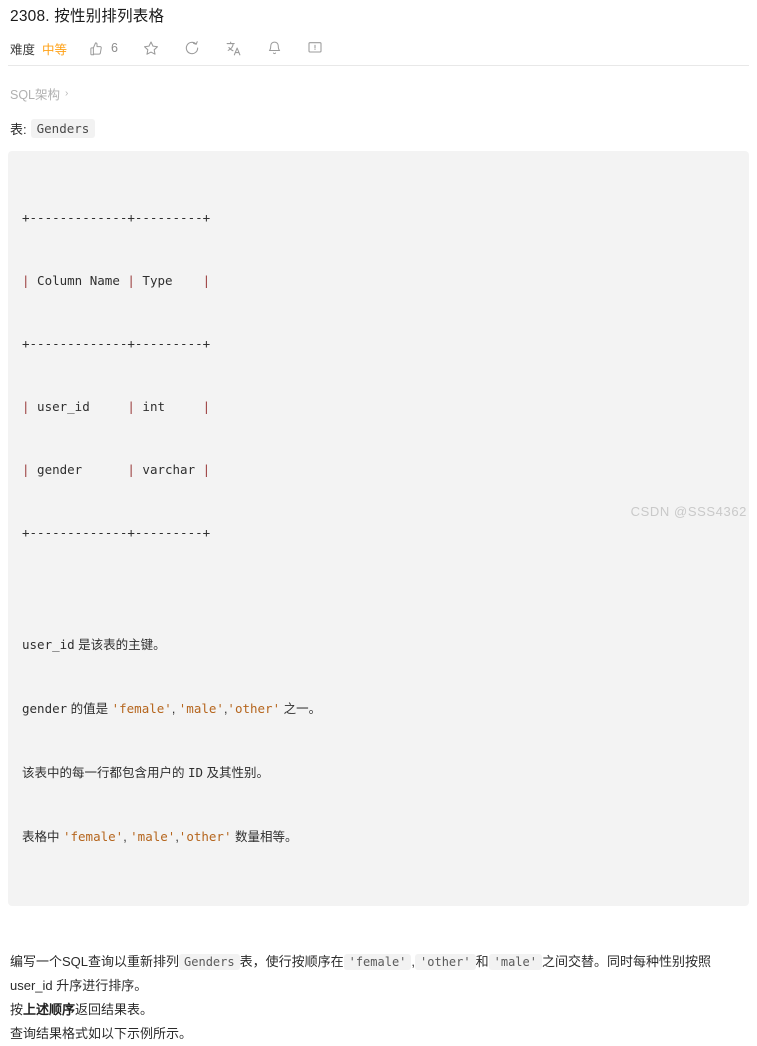  Describe the element at coordinates (378, 48) in the screenshot. I see `problem-toolbar: 难度 中等 6` at that location.